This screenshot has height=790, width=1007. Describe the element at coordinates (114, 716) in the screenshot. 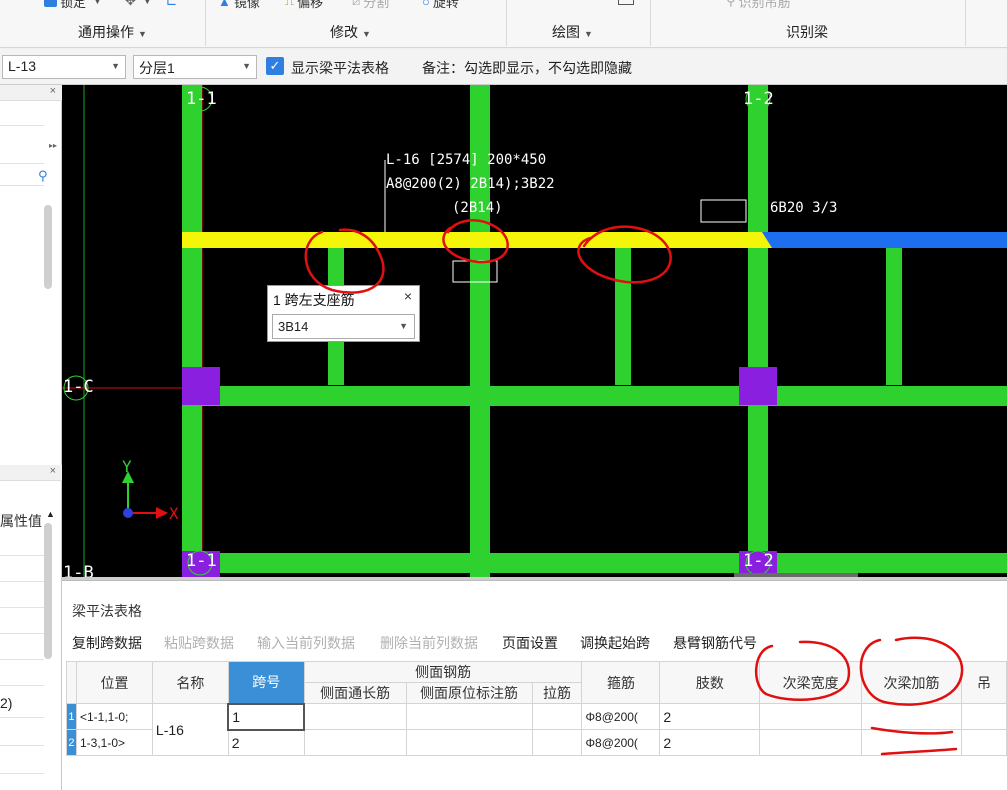

I see `position-cell: <1-1,1-0;` at that location.